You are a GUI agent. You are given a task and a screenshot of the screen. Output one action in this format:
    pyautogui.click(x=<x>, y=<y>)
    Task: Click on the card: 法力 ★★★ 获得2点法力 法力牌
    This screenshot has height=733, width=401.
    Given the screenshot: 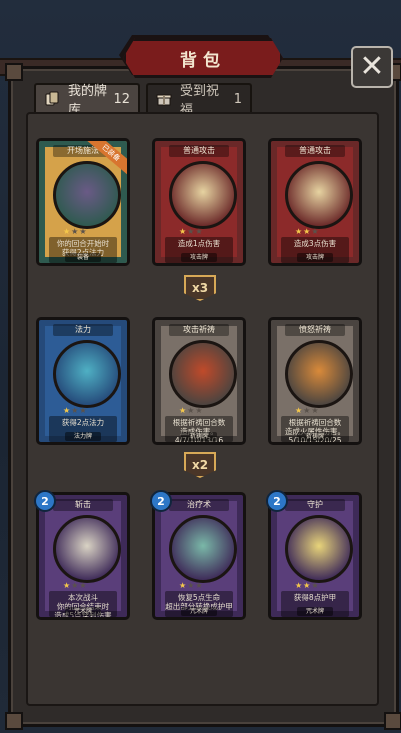 What is the action you would take?
    pyautogui.click(x=83, y=381)
    